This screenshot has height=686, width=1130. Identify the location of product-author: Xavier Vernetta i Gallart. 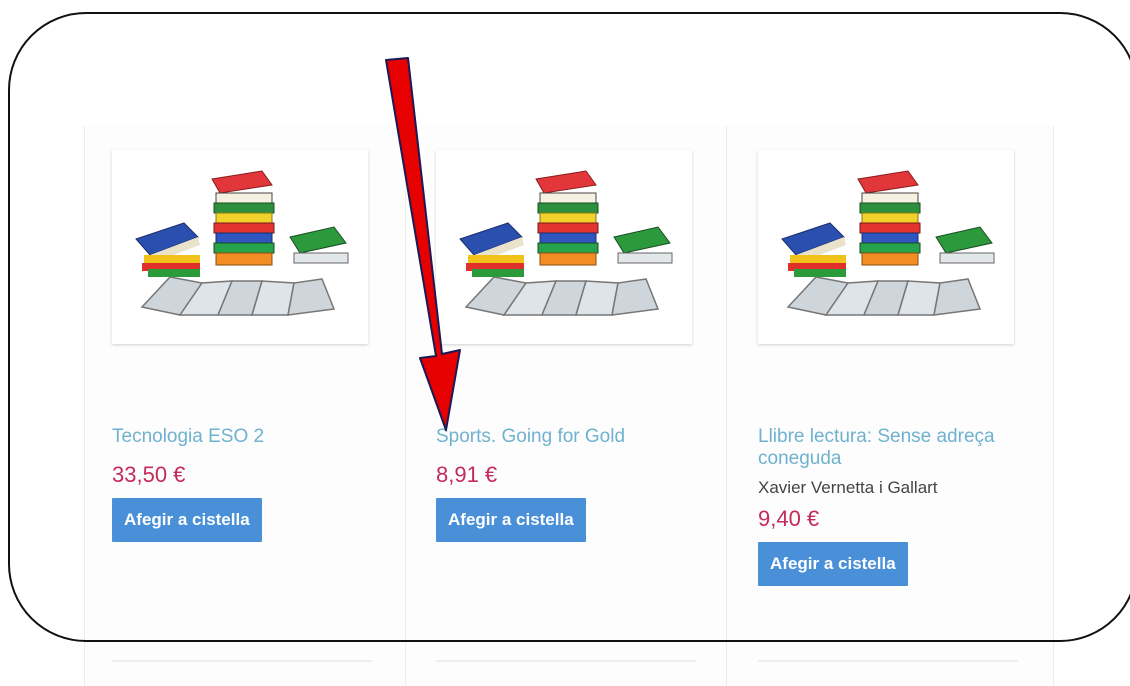
(848, 487).